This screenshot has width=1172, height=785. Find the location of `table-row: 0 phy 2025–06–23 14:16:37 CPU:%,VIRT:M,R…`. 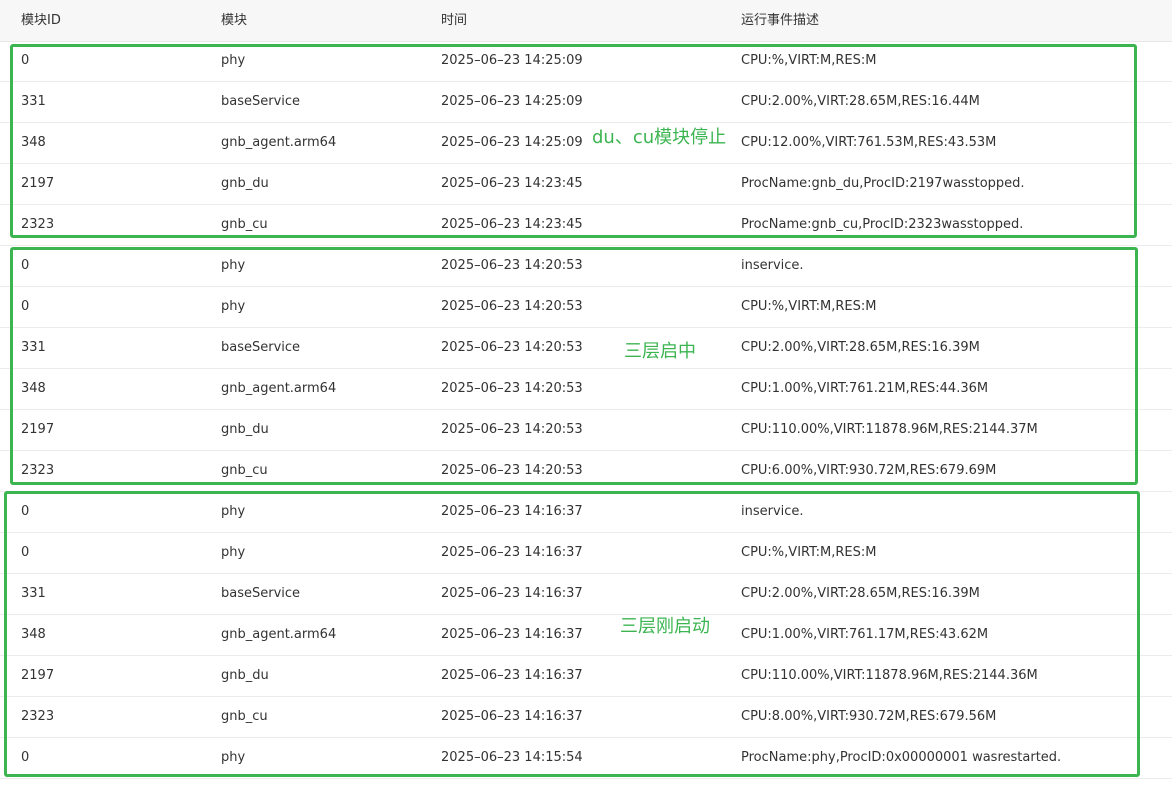

table-row: 0 phy 2025–06–23 14:16:37 CPU:%,VIRT:M,R… is located at coordinates (586, 553).